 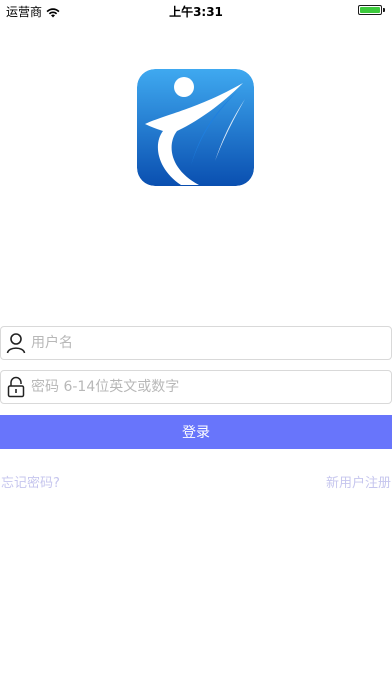 I want to click on battery-icon, so click(x=371, y=10).